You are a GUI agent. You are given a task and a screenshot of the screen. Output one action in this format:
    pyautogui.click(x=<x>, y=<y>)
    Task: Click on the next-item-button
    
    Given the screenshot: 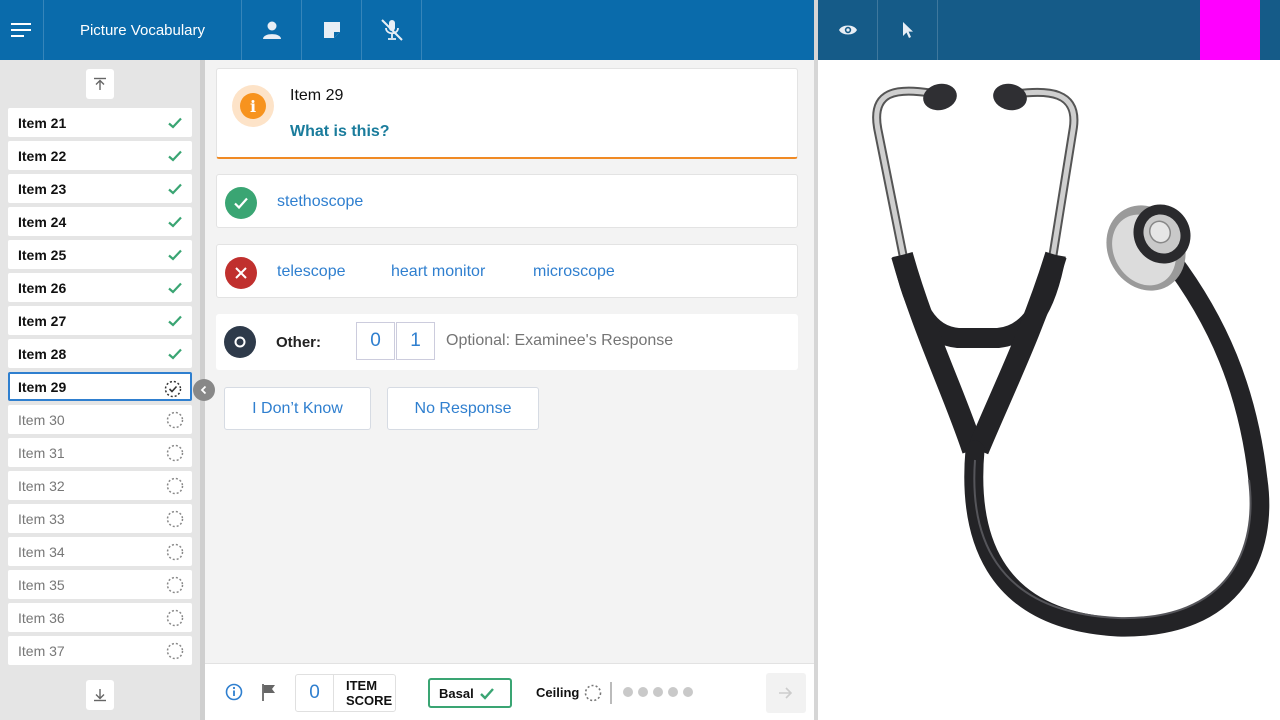 What is the action you would take?
    pyautogui.click(x=786, y=693)
    